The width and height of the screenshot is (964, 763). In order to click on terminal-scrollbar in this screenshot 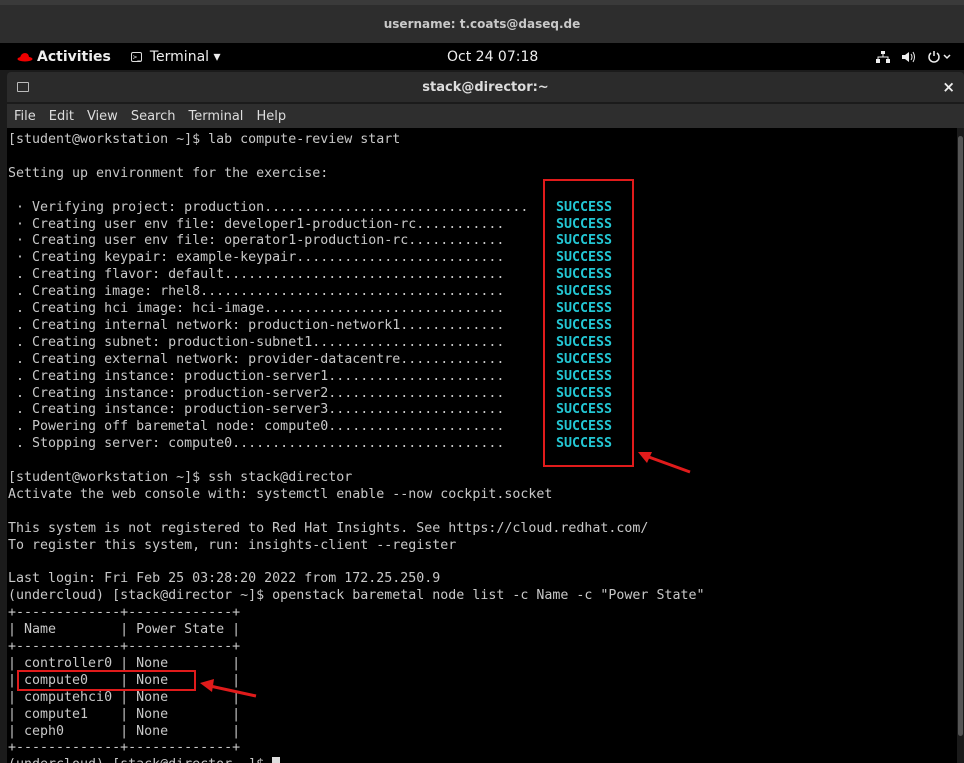, I will do `click(960, 445)`.